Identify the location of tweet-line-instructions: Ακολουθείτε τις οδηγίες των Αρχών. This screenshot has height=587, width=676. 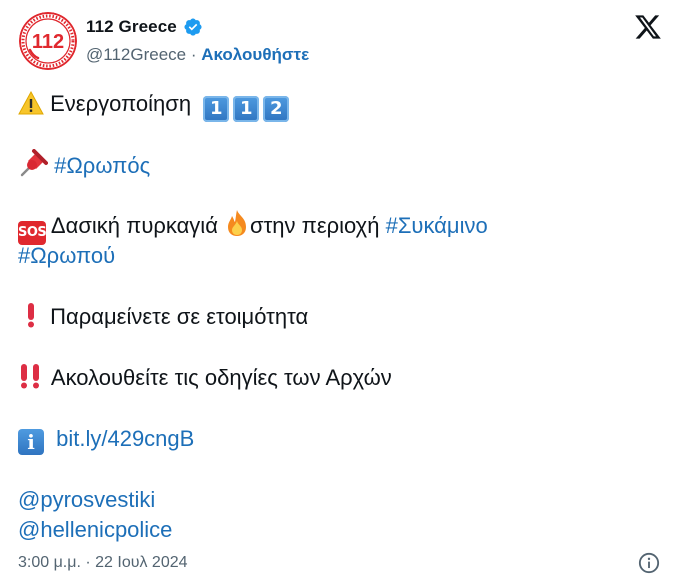
(205, 377).